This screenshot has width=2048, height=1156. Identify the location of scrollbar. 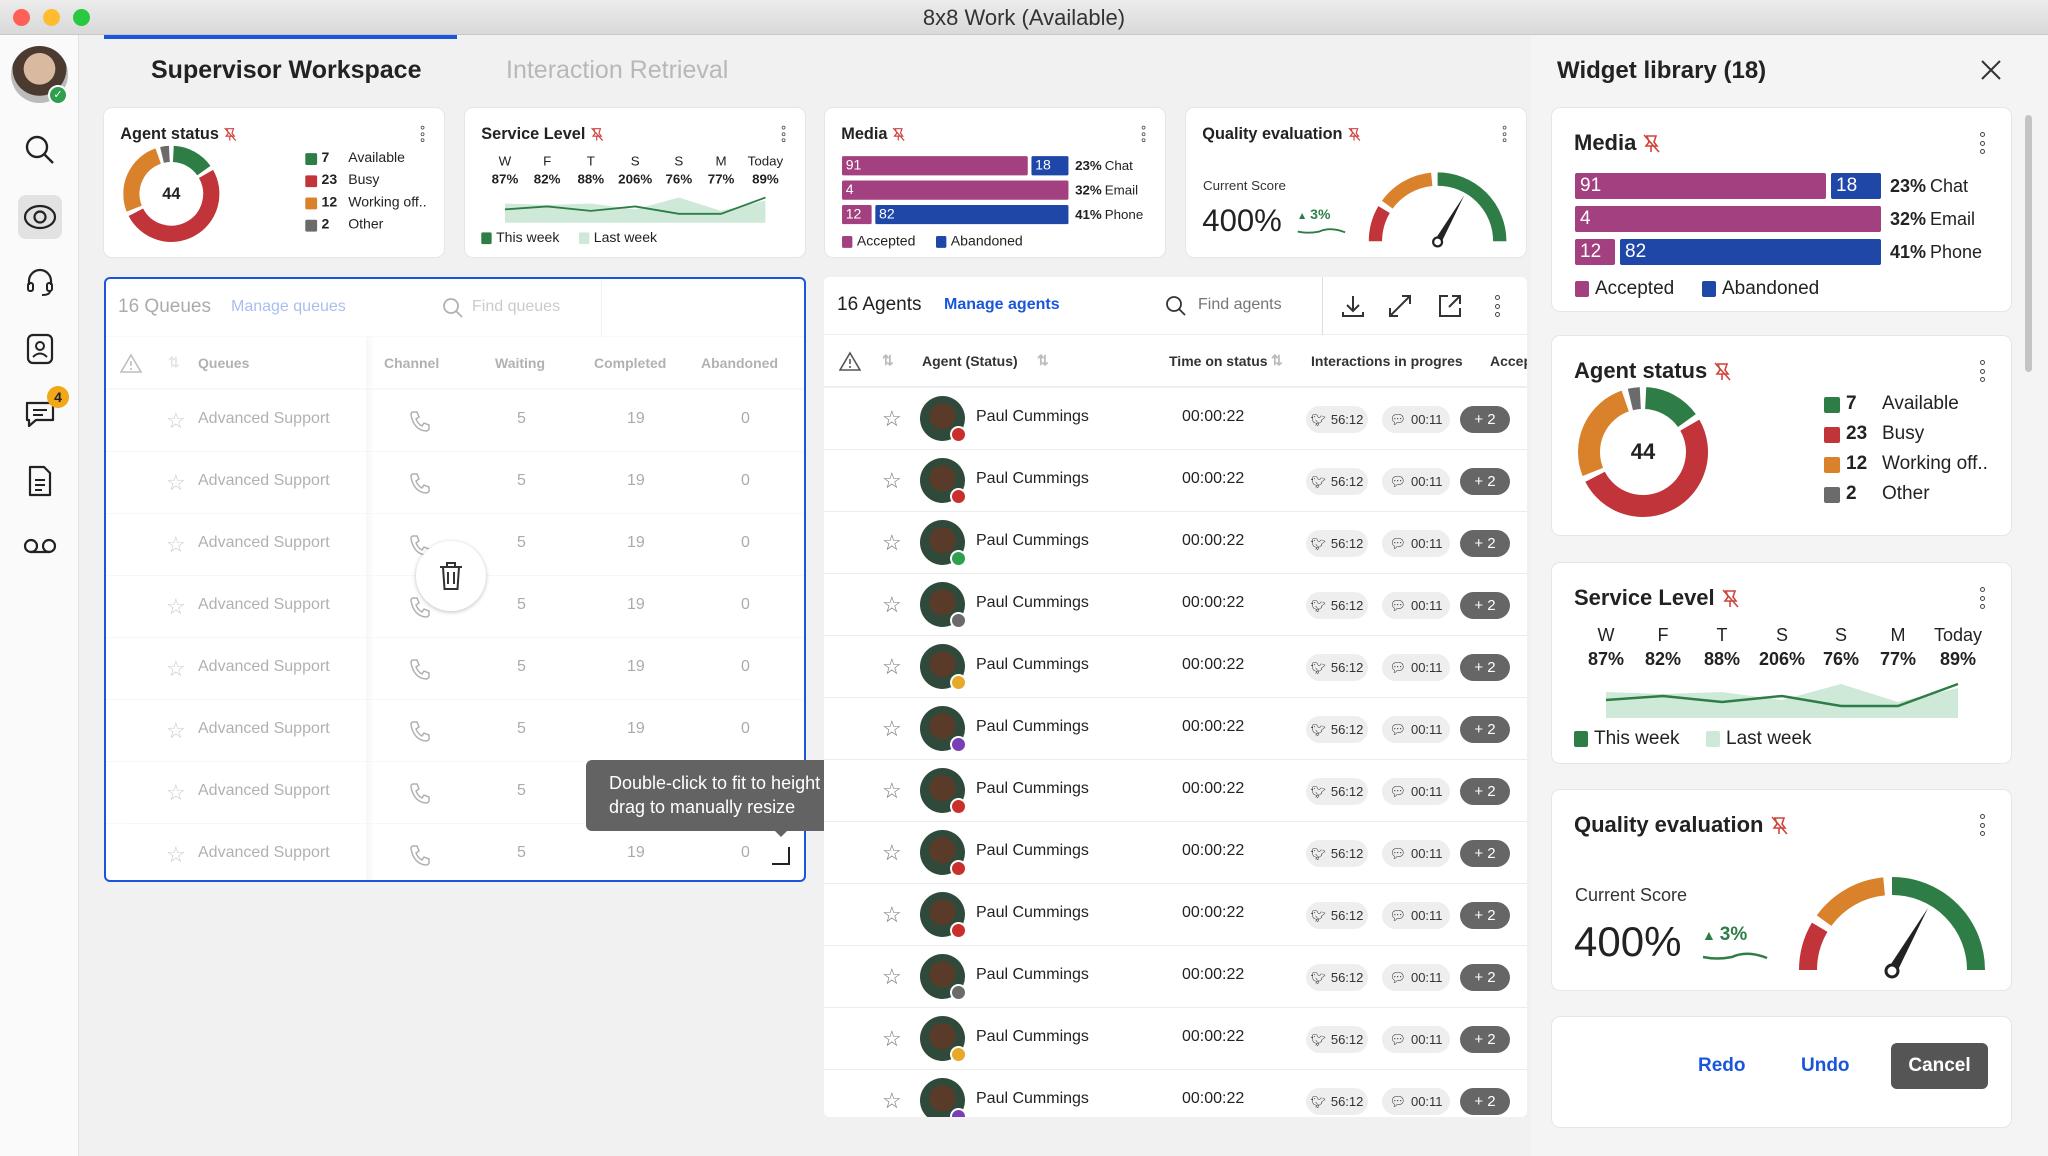
(2028, 243).